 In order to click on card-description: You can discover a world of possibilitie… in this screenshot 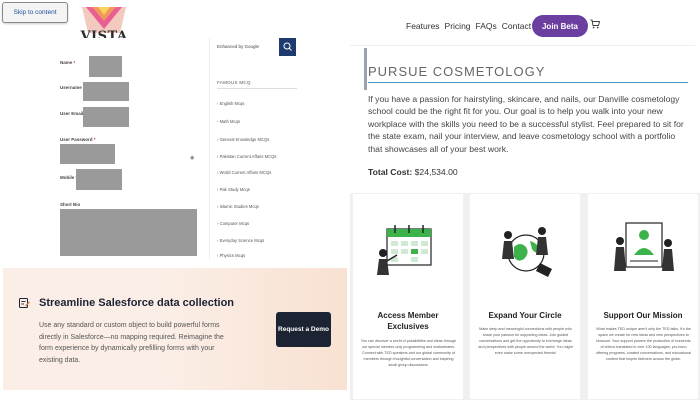, I will do `click(408, 353)`.